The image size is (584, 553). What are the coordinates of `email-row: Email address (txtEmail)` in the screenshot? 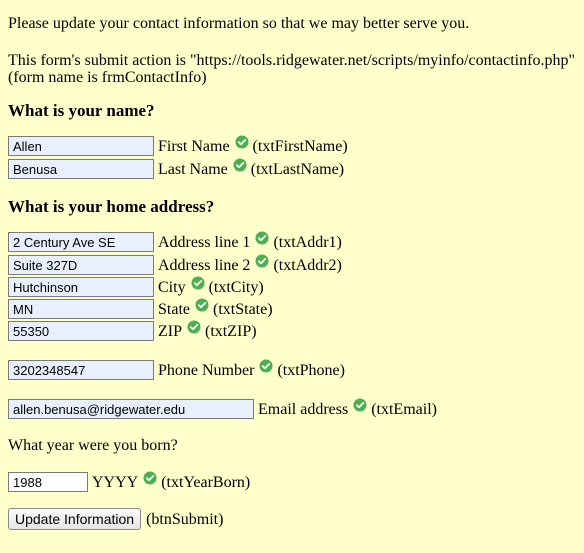 It's located at (222, 409).